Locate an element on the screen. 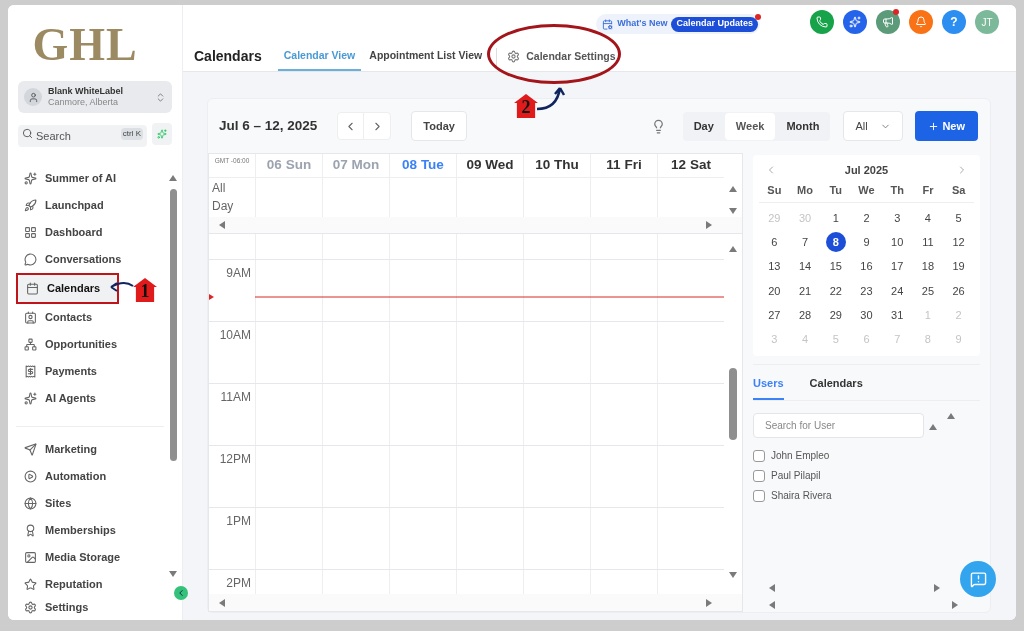 This screenshot has height=631, width=1024. user-search-field: Search for User is located at coordinates (838, 426).